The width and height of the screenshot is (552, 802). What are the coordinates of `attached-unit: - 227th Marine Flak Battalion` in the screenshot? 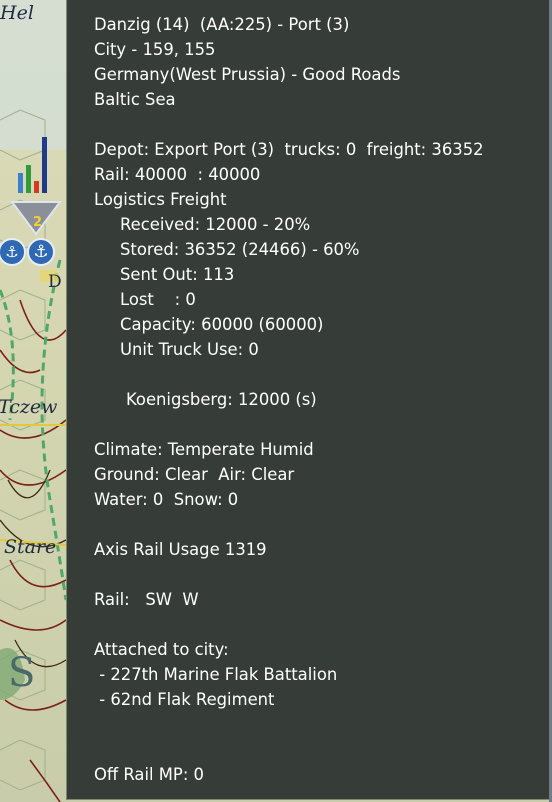 It's located at (216, 674).